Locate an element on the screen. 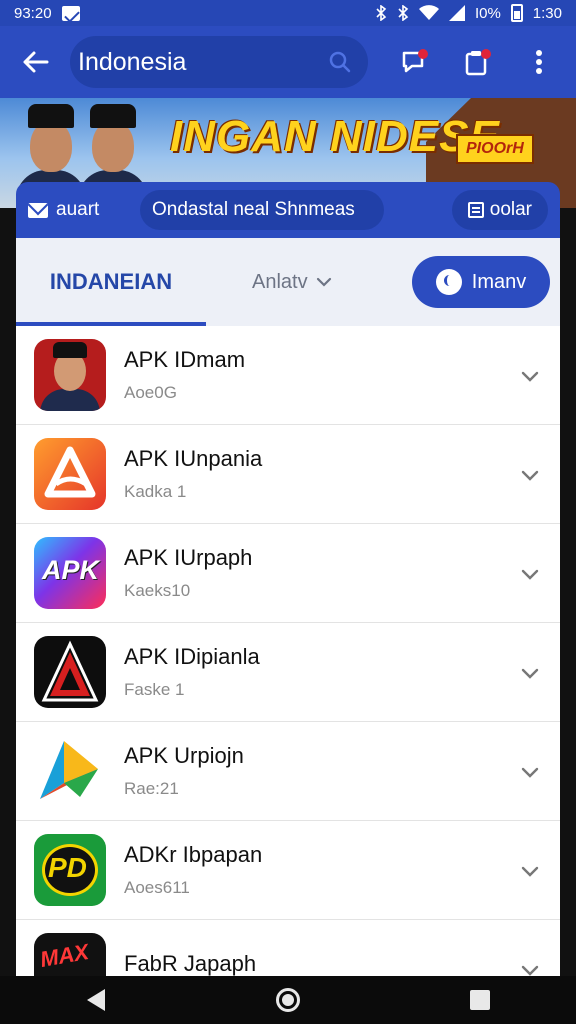 The height and width of the screenshot is (1024, 576). arrow-left-icon is located at coordinates (36, 62).